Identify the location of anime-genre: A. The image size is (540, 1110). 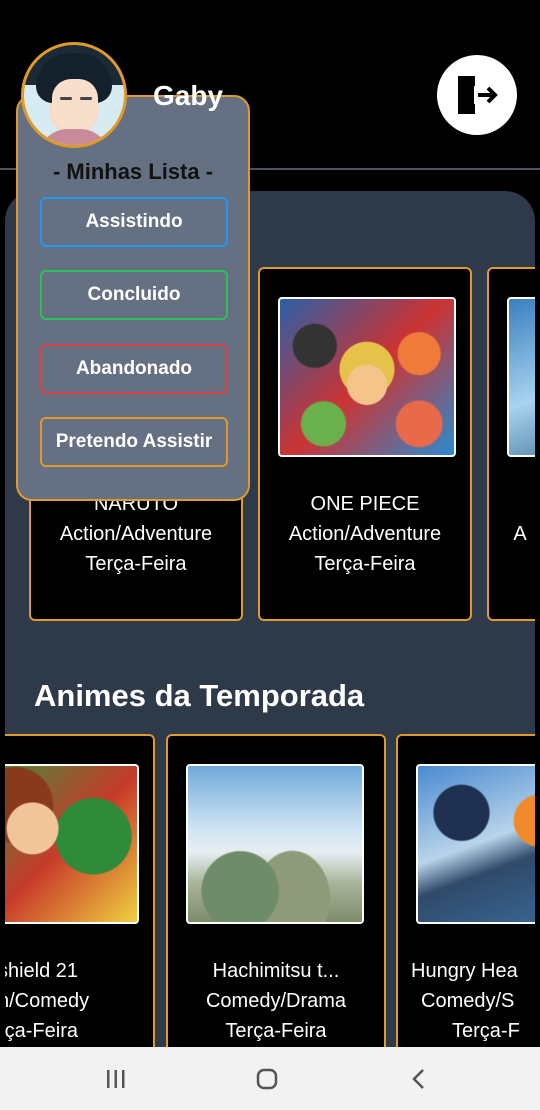
(520, 534).